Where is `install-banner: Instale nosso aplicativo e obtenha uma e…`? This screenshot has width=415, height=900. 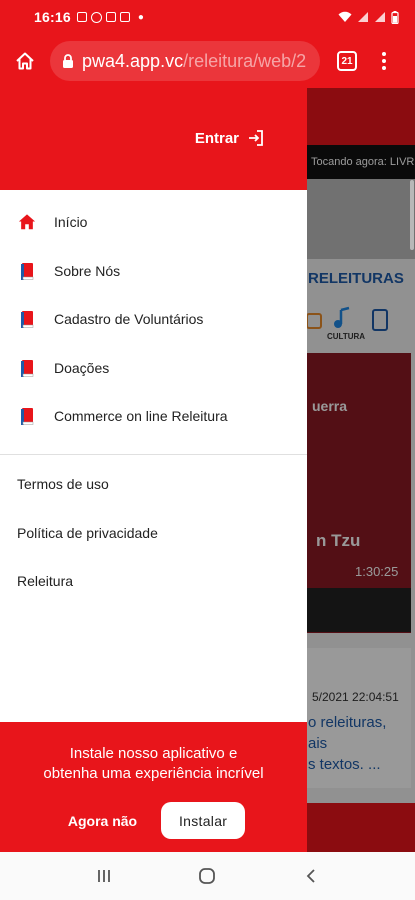 install-banner: Instale nosso aplicativo e obtenha uma e… is located at coordinates (153, 787).